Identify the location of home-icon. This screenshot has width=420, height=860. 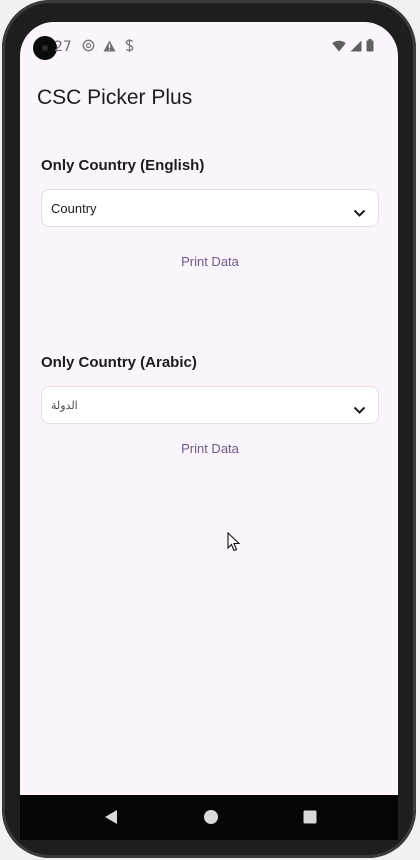
(211, 819).